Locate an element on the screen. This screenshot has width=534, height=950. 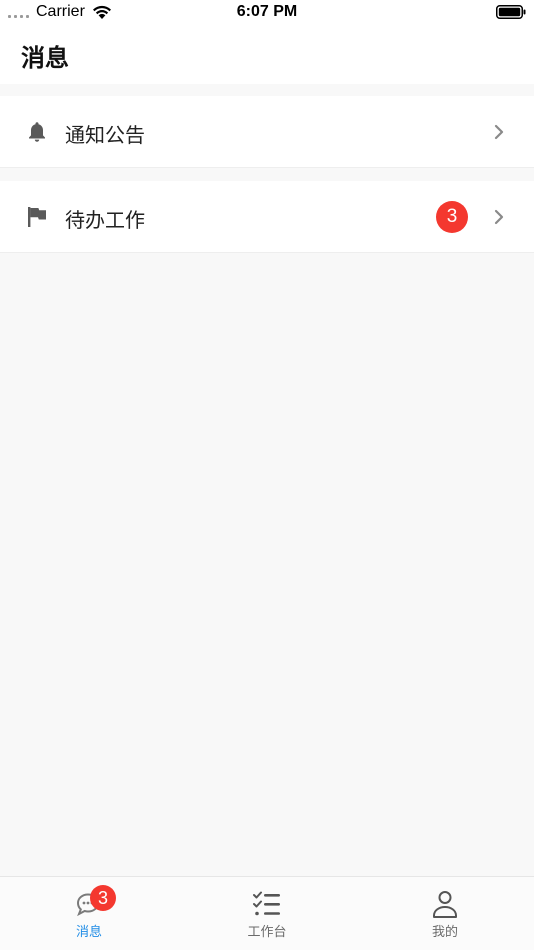
battery-icon is located at coordinates (511, 12).